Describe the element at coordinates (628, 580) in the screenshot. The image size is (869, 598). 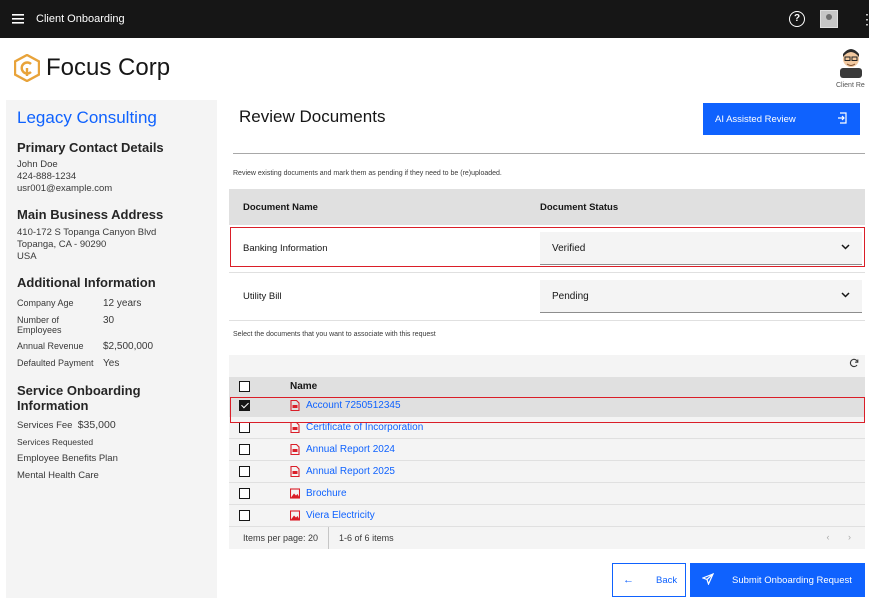
I see `arrow-left-icon: ←` at that location.